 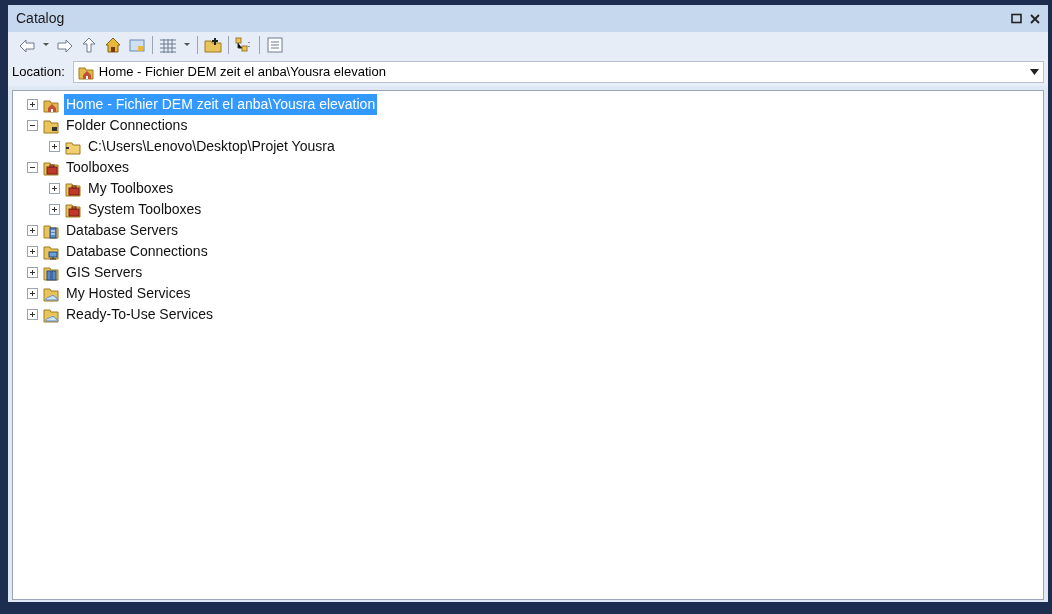 What do you see at coordinates (127, 125) in the screenshot?
I see `tree-item: Folder Connections` at bounding box center [127, 125].